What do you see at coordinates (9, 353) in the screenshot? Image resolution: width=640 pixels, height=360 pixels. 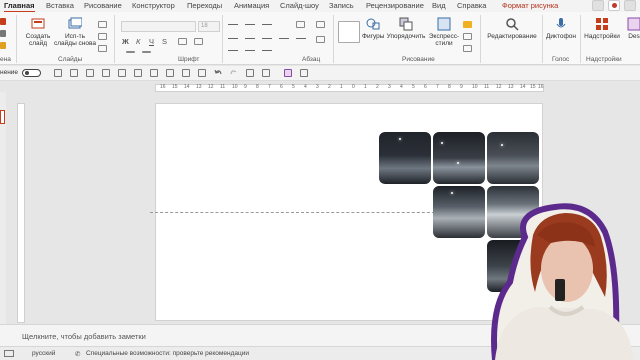 I see `language-icon` at bounding box center [9, 353].